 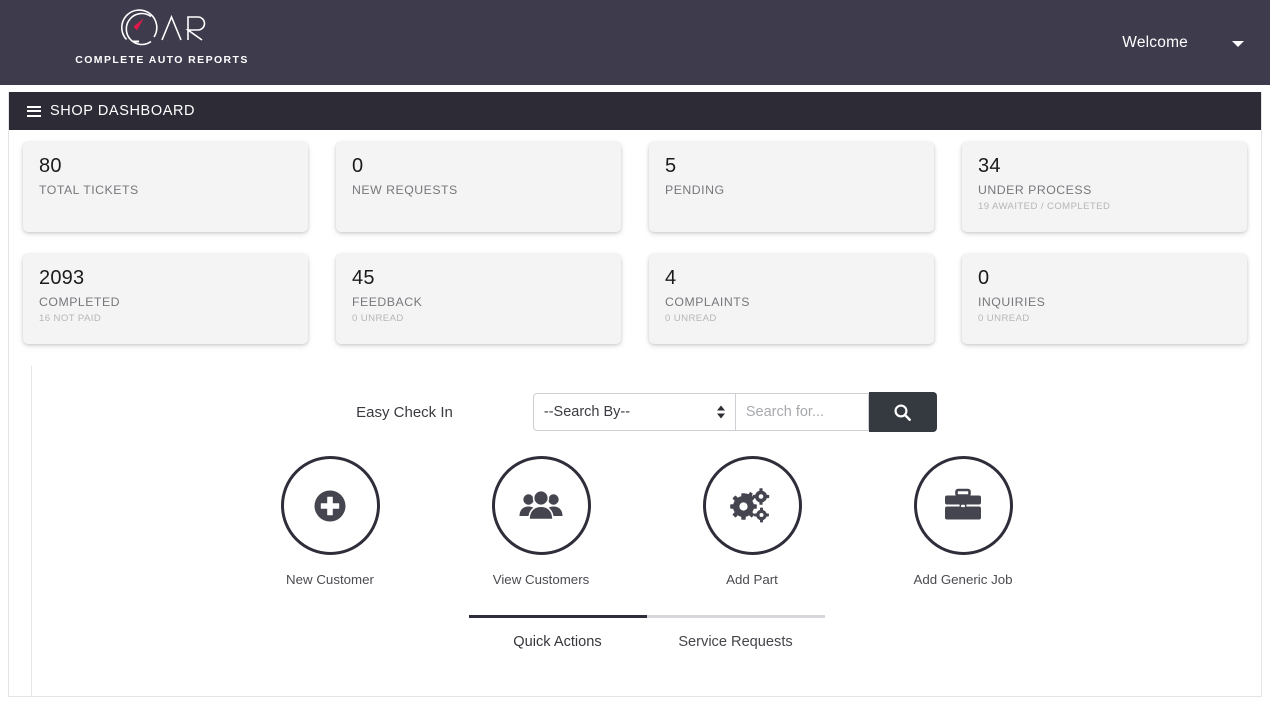 What do you see at coordinates (34, 111) in the screenshot?
I see `hamburger-icon` at bounding box center [34, 111].